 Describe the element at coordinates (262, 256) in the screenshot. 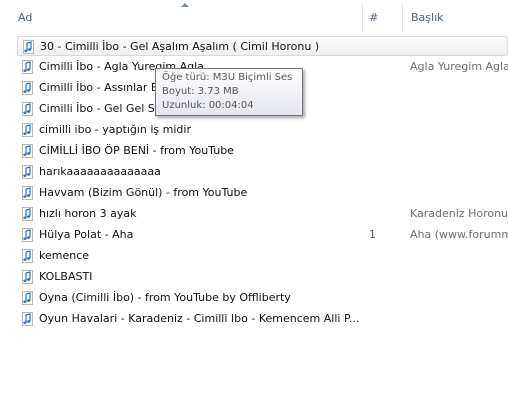

I see `file-row: kemence` at that location.